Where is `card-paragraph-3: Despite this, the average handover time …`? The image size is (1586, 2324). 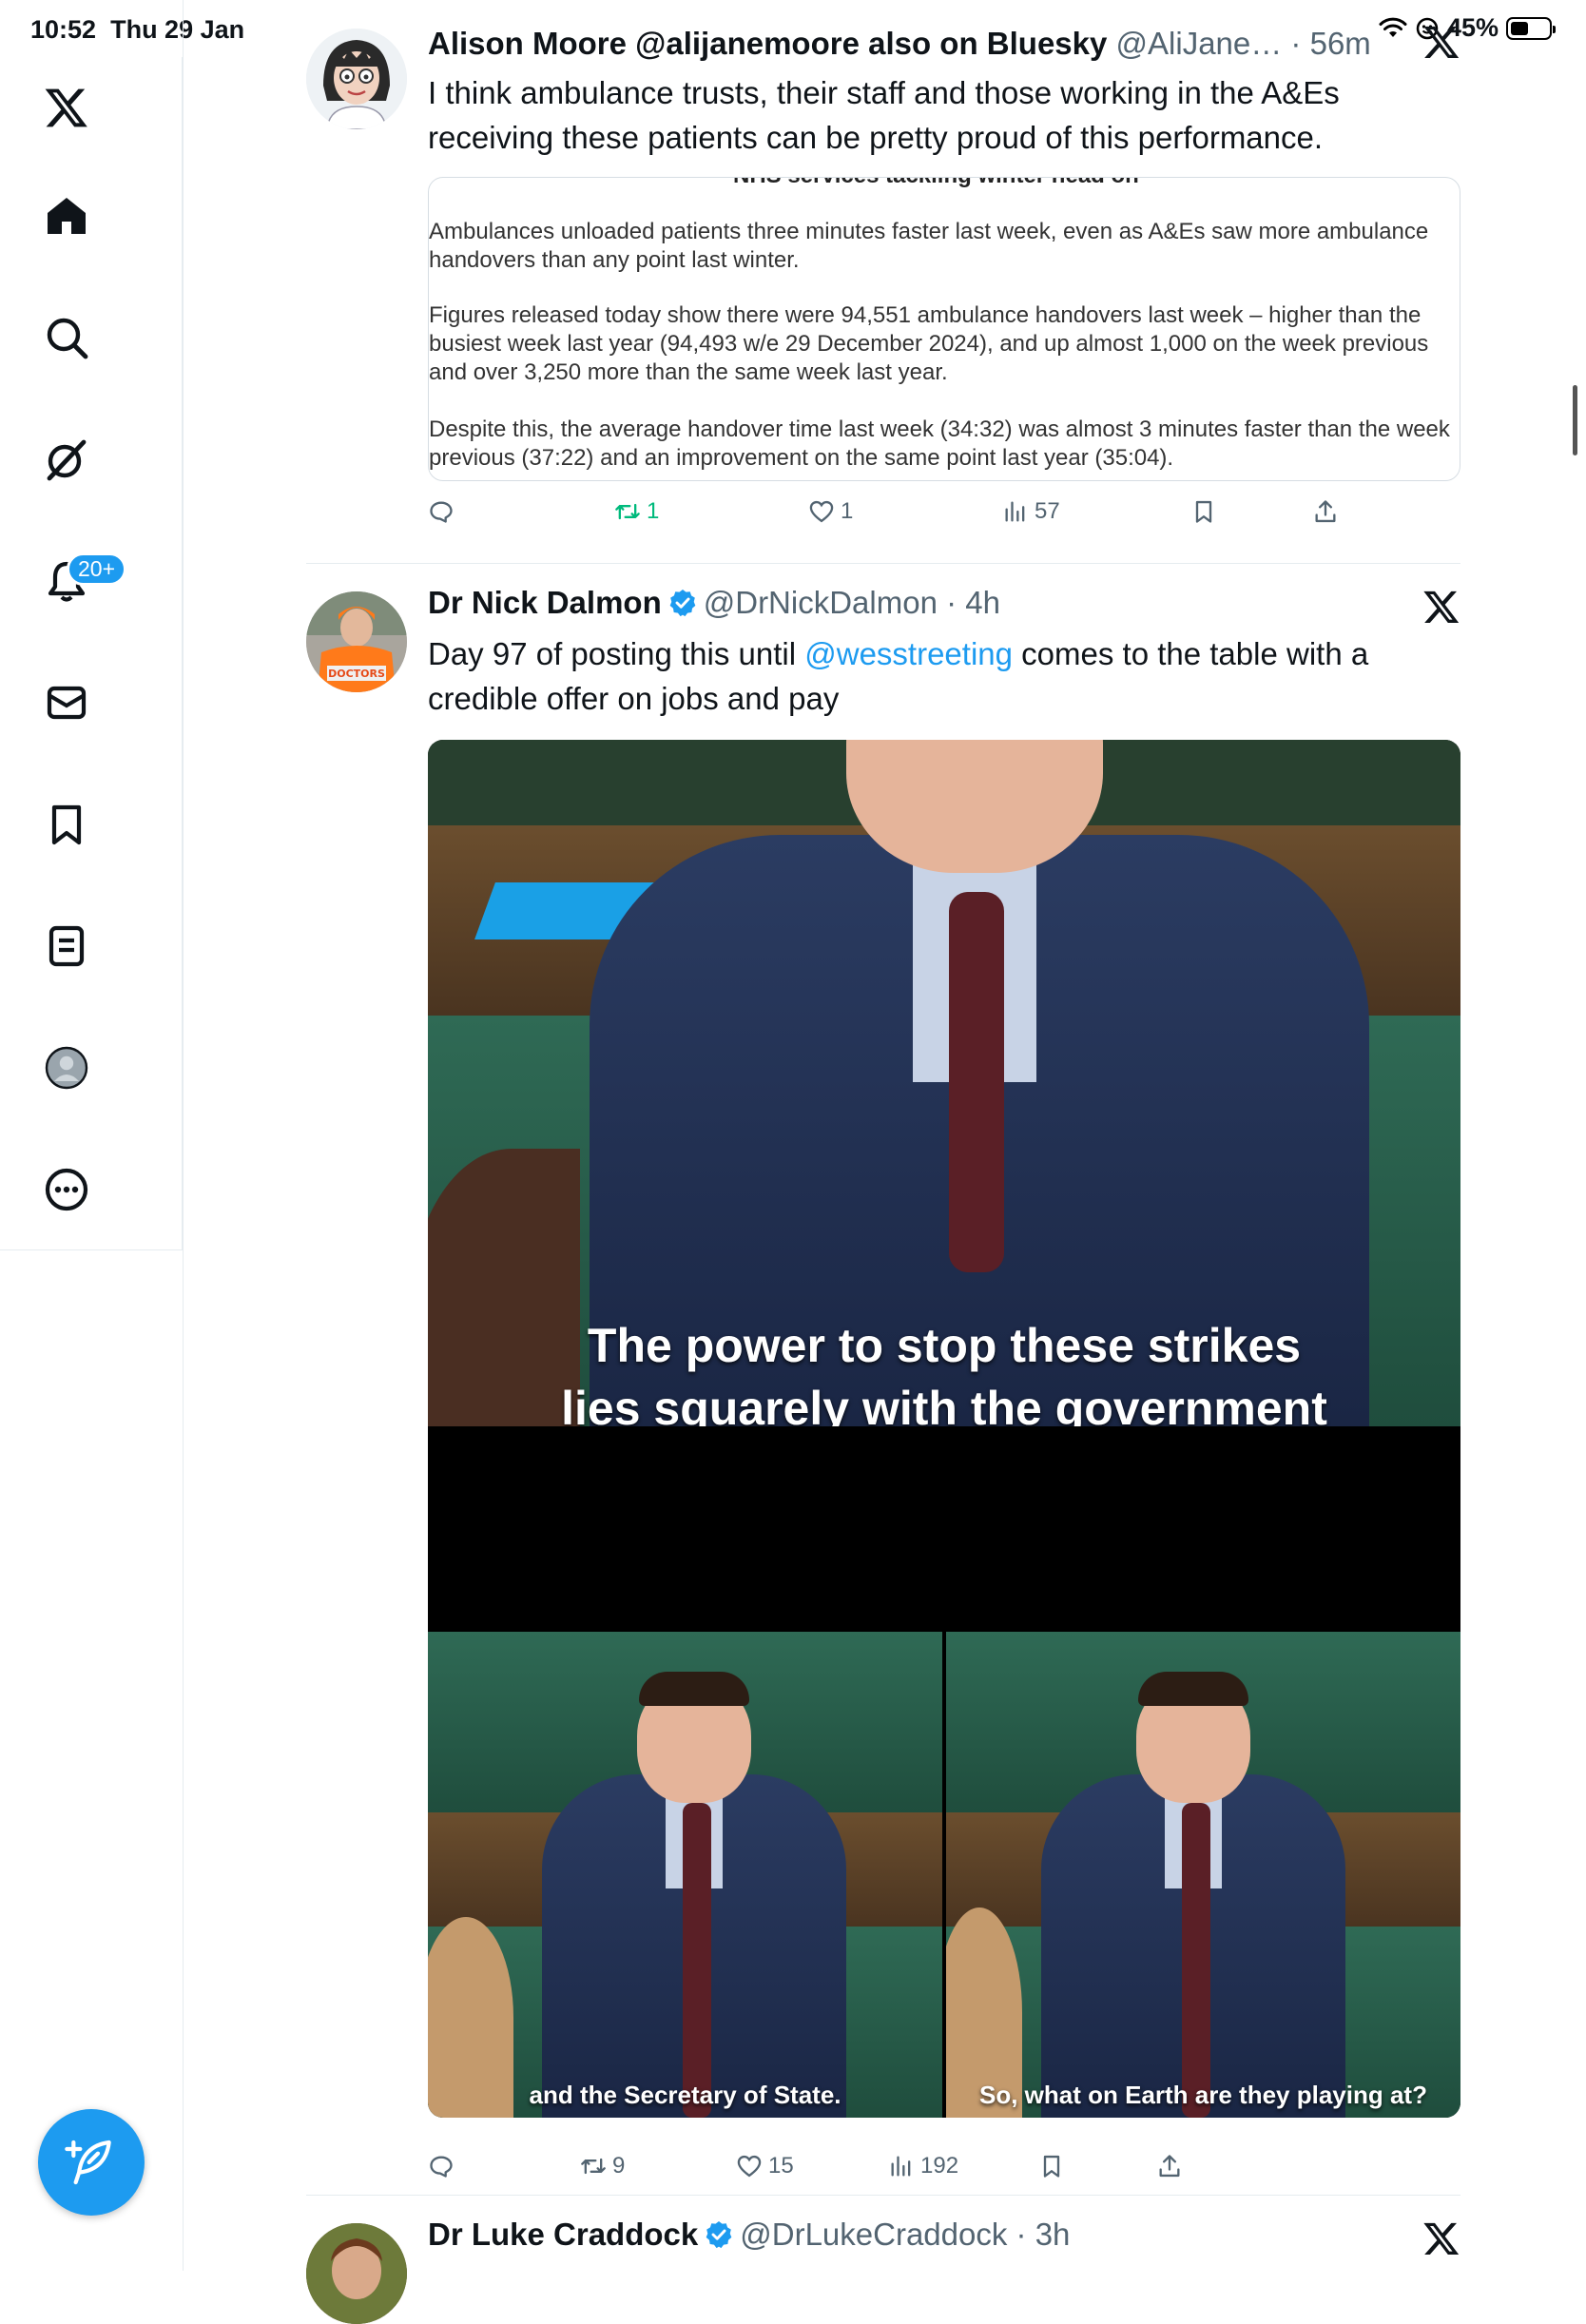
card-paragraph-3: Despite this, the average handover time … is located at coordinates (939, 443).